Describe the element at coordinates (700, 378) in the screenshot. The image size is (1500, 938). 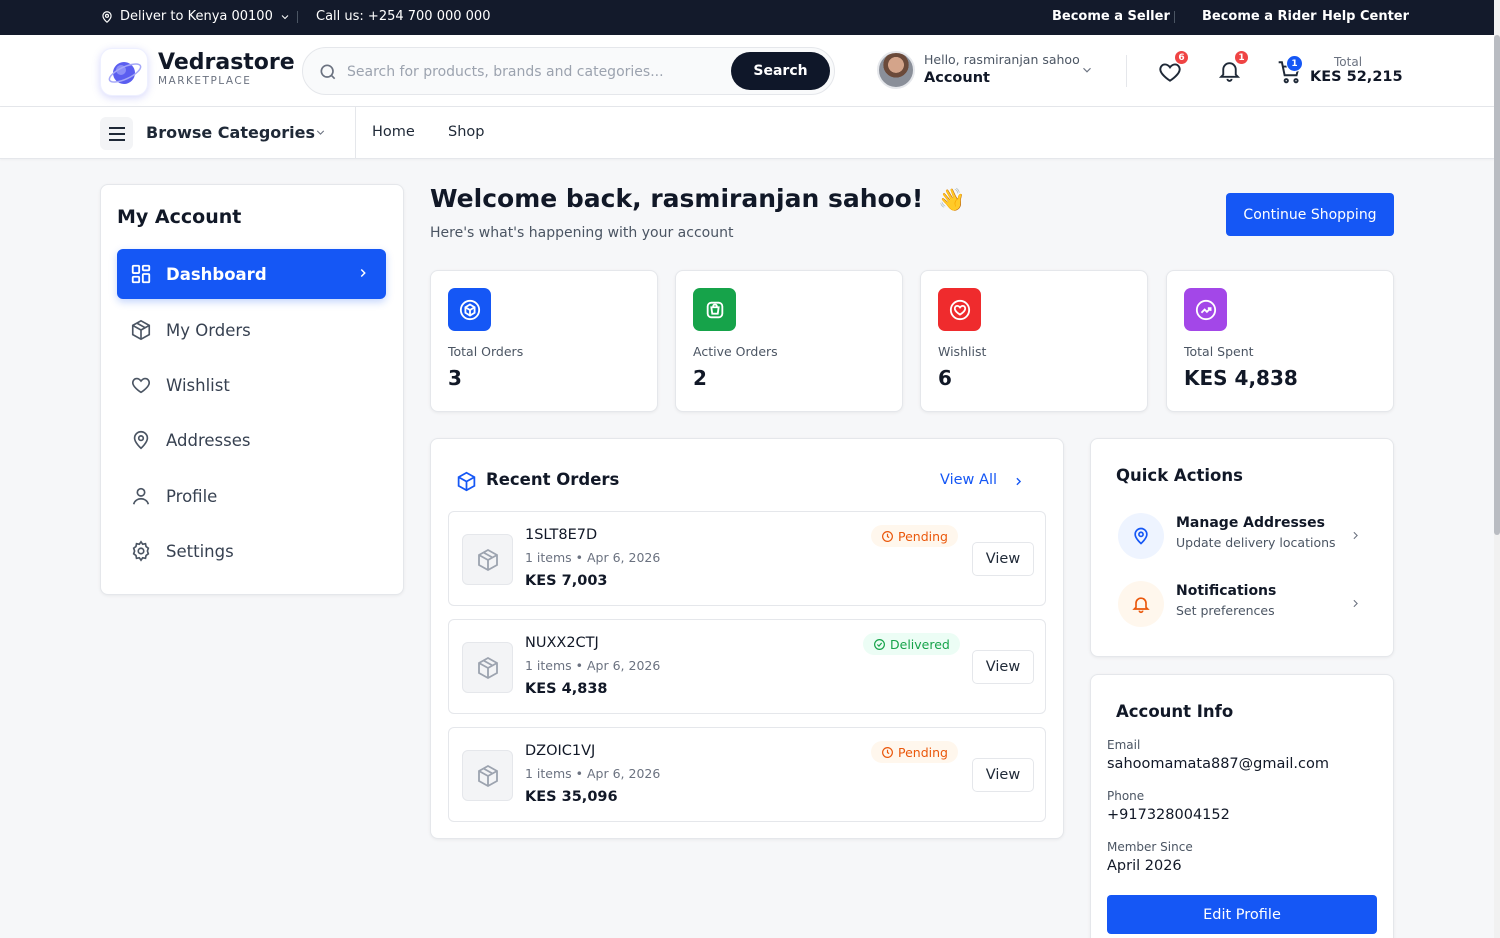
I see `stat-value: 2` at that location.